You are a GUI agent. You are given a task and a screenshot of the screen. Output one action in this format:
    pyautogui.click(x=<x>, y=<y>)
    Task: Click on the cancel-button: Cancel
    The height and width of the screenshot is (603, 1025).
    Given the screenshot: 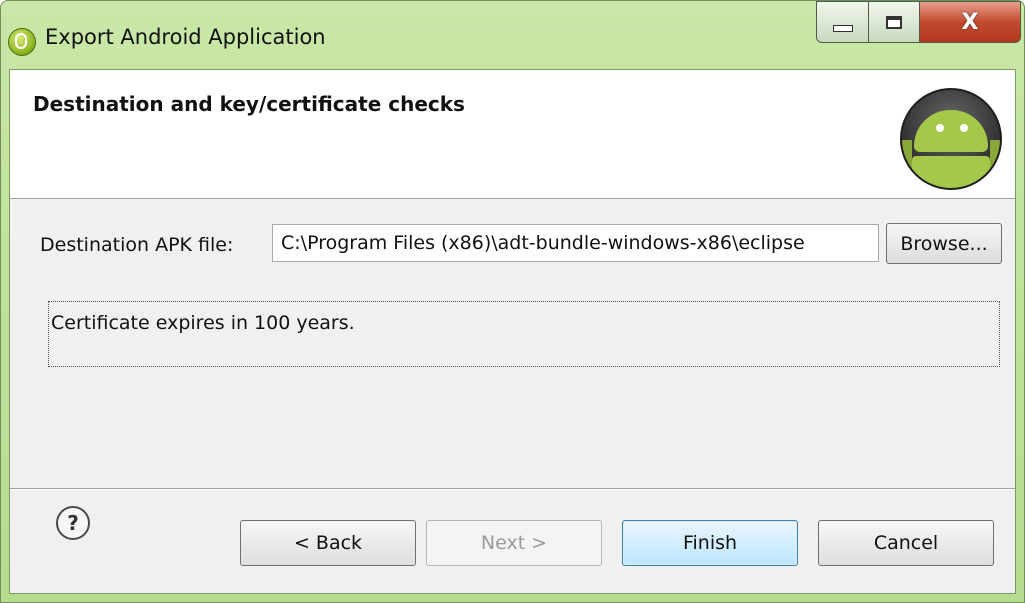 What is the action you would take?
    pyautogui.click(x=906, y=543)
    